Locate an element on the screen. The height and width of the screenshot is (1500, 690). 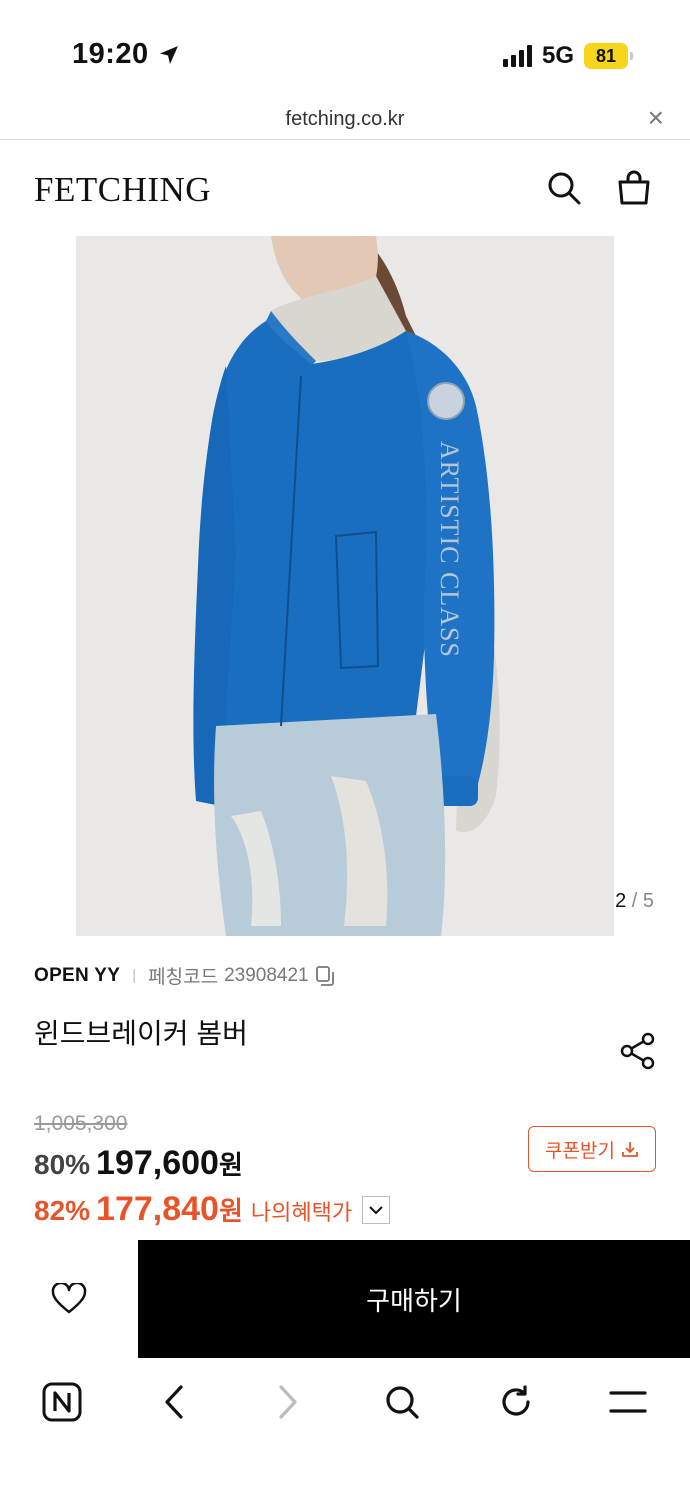
benefit-currency-unit: 원 is located at coordinates (230, 1211).